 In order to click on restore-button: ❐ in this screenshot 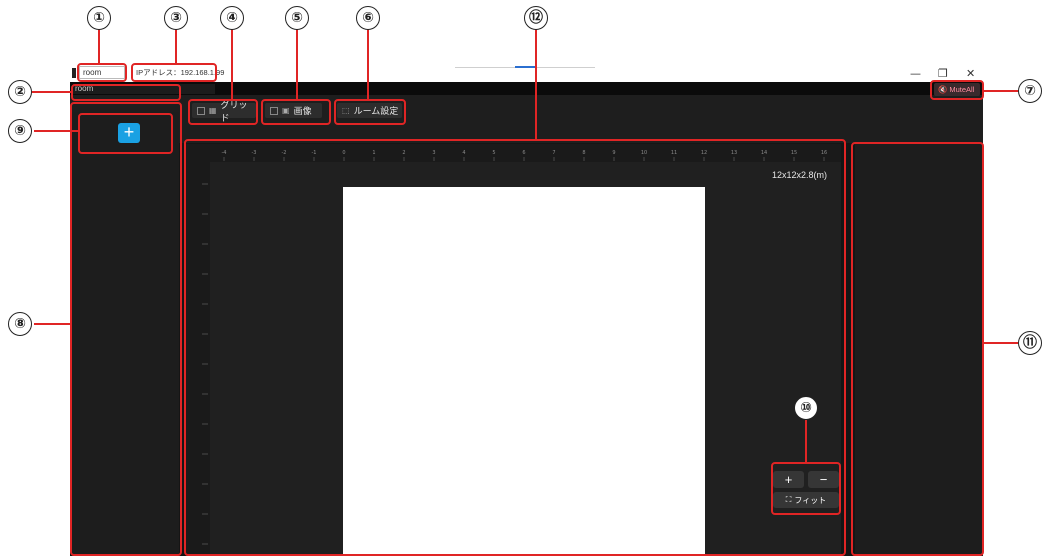, I will do `click(943, 73)`.